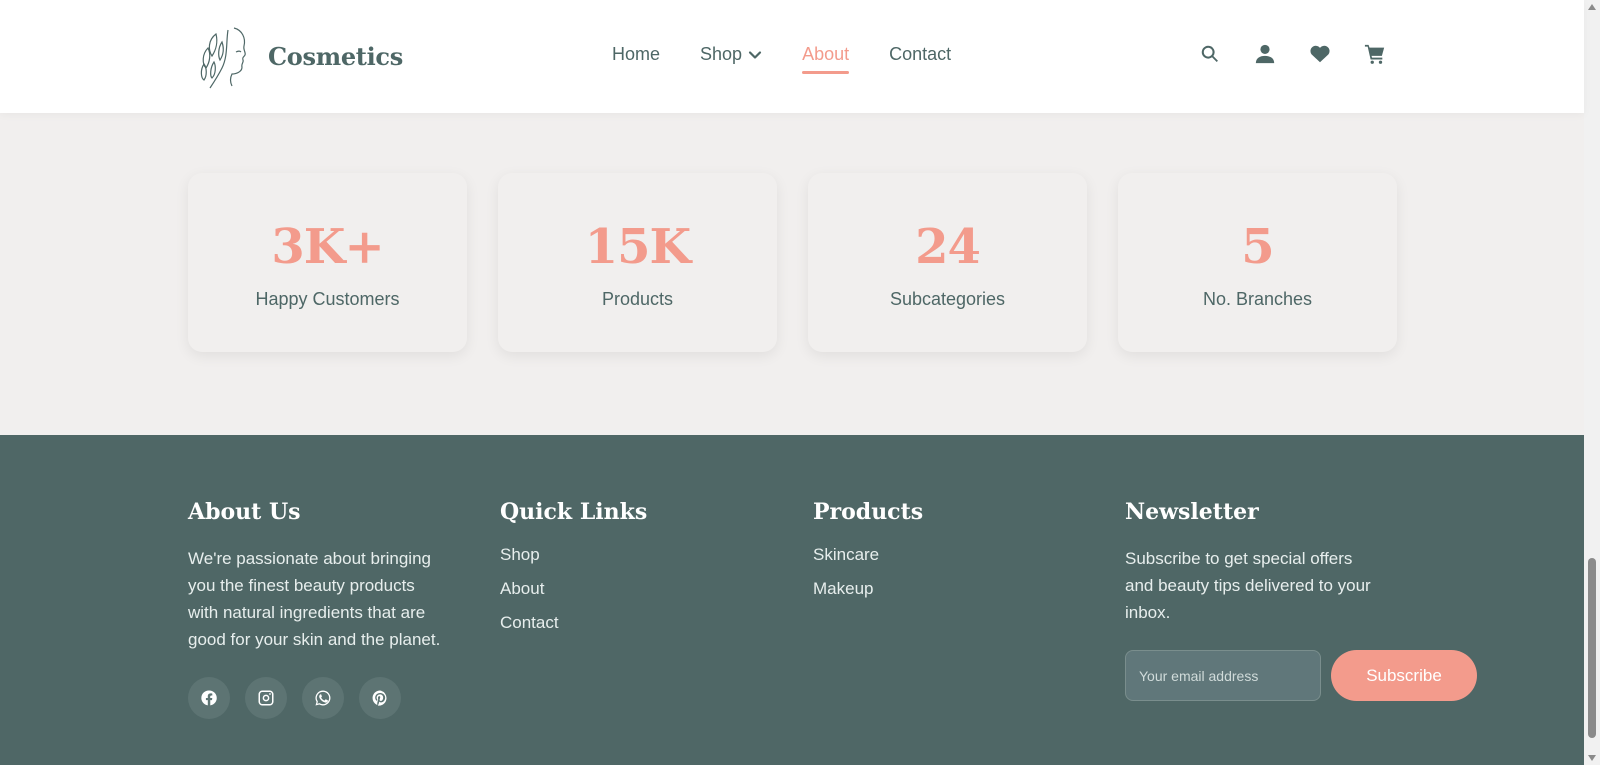 The height and width of the screenshot is (765, 1600). I want to click on nav-home-label: Home, so click(636, 54).